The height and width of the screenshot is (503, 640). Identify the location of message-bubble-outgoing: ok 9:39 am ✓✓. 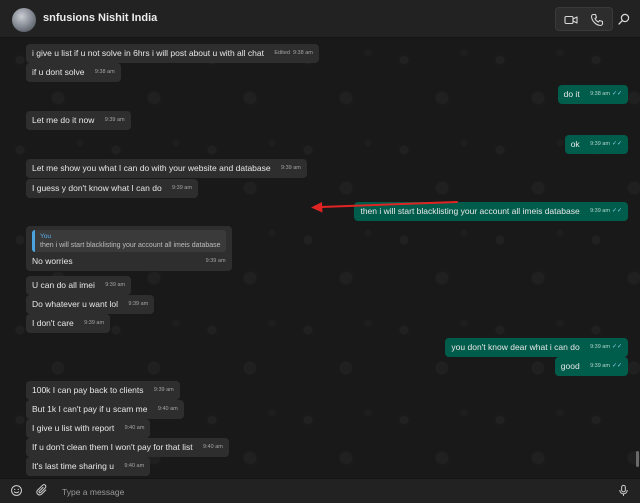
(596, 144).